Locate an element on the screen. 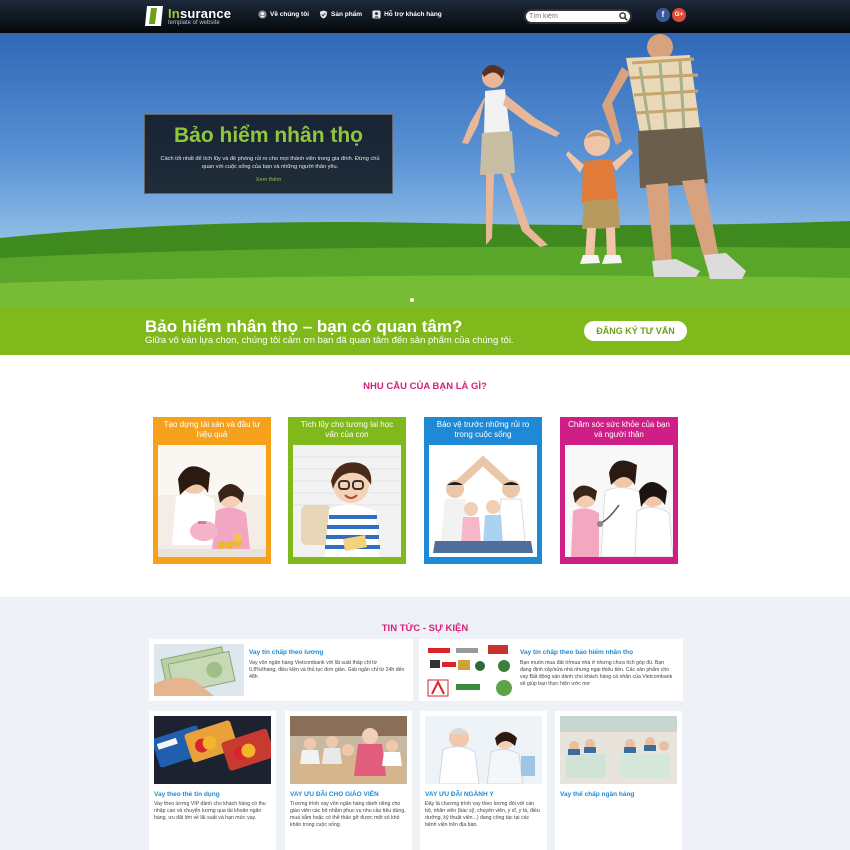 The image size is (850, 850). news-title: VAY ƯU ĐÃI NGÀNH Y is located at coordinates (459, 794).